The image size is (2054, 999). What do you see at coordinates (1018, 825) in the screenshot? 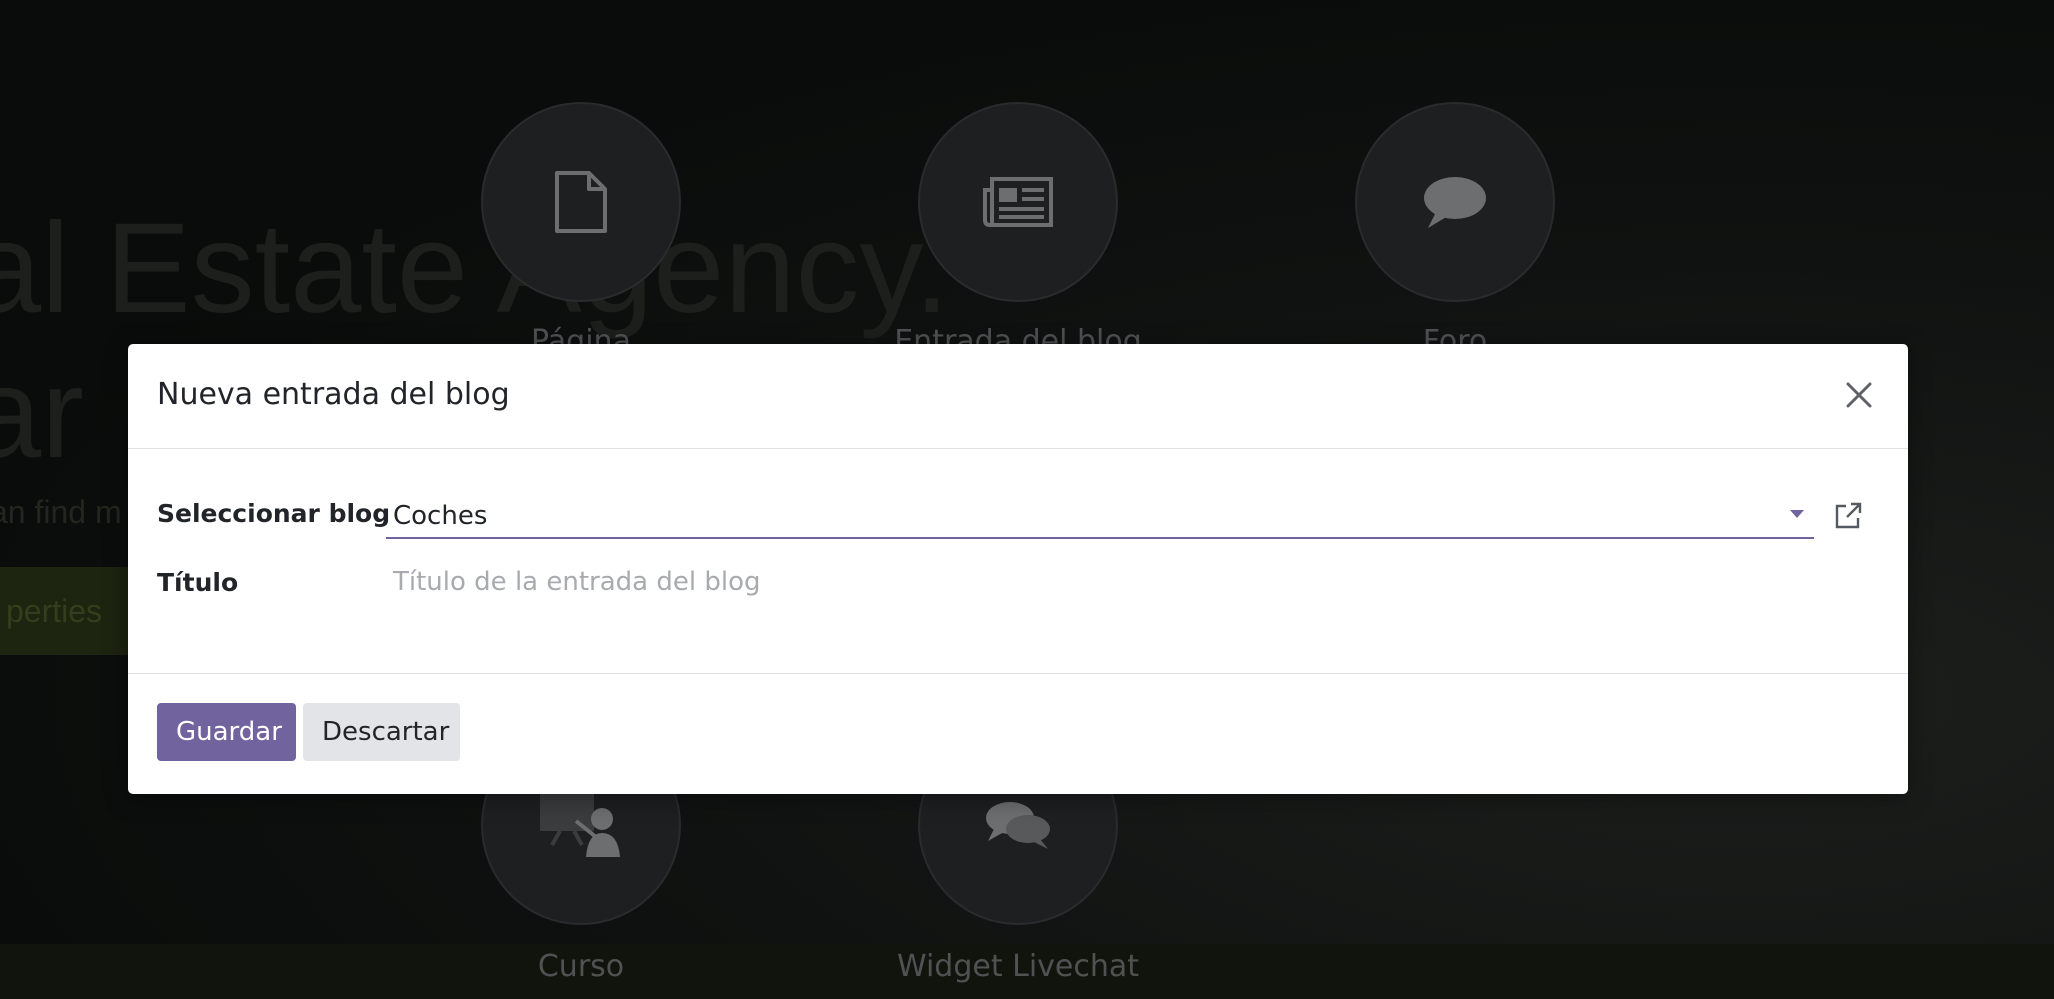
I see `comments-icon` at bounding box center [1018, 825].